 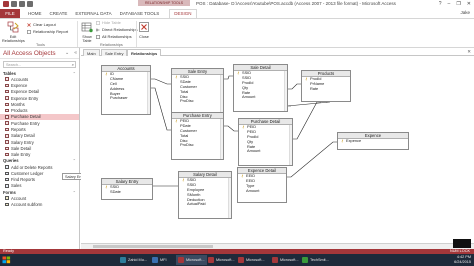 I want to click on nav-item-label: Expence Detail, so click(x=25, y=92).